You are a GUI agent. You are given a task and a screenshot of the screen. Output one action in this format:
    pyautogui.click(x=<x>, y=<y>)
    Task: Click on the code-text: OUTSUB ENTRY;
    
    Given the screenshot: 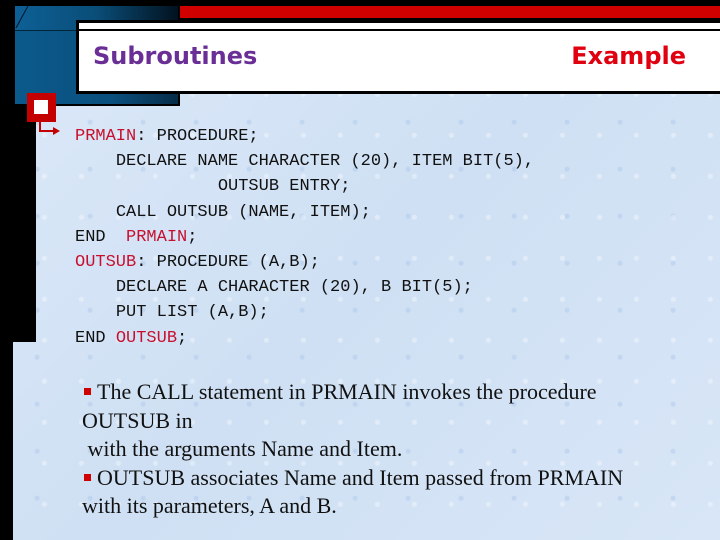 What is the action you would take?
    pyautogui.click(x=284, y=187)
    